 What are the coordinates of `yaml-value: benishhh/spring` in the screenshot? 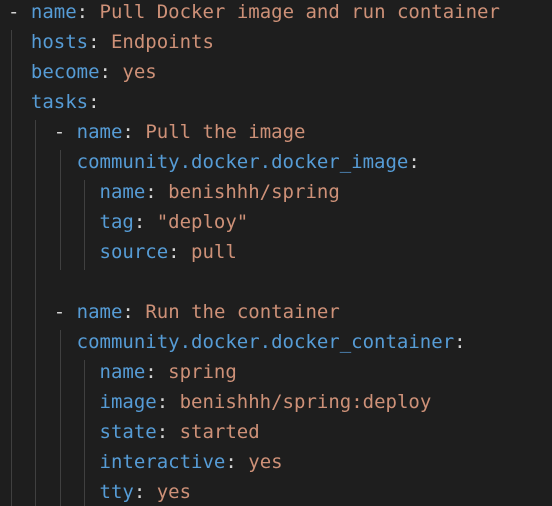 It's located at (254, 192).